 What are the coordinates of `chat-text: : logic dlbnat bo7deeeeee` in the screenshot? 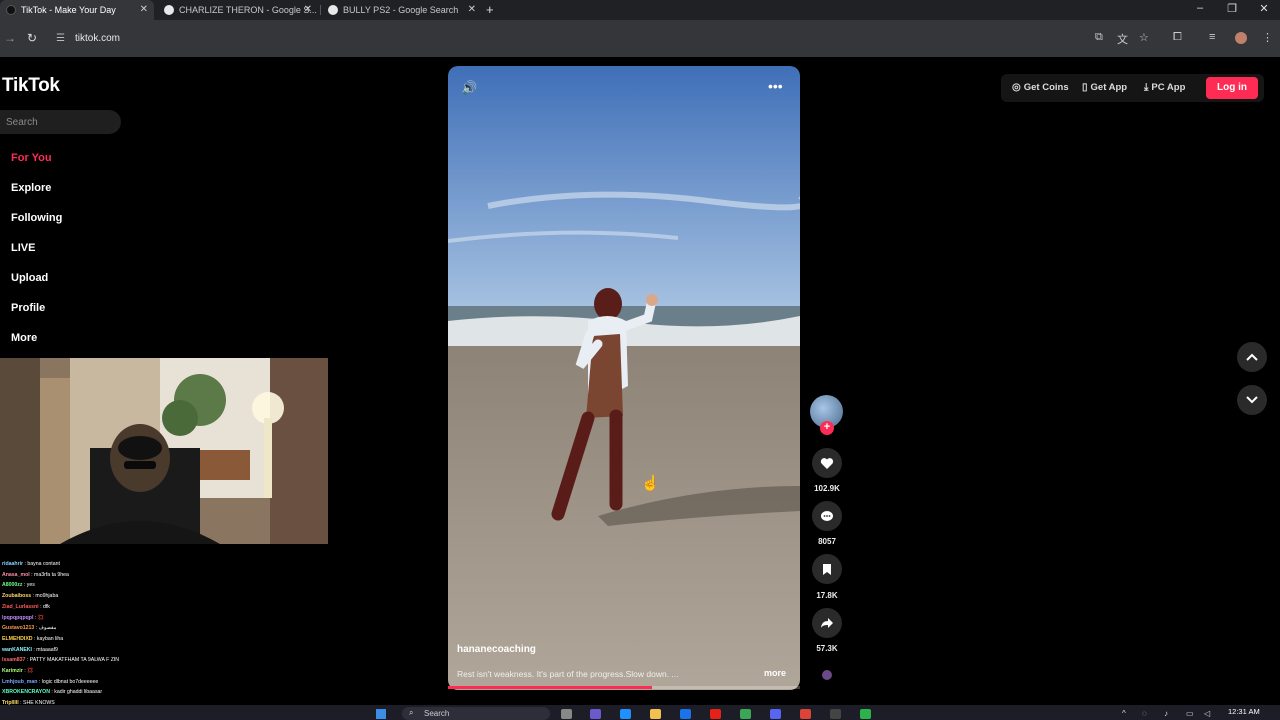 It's located at (68, 681).